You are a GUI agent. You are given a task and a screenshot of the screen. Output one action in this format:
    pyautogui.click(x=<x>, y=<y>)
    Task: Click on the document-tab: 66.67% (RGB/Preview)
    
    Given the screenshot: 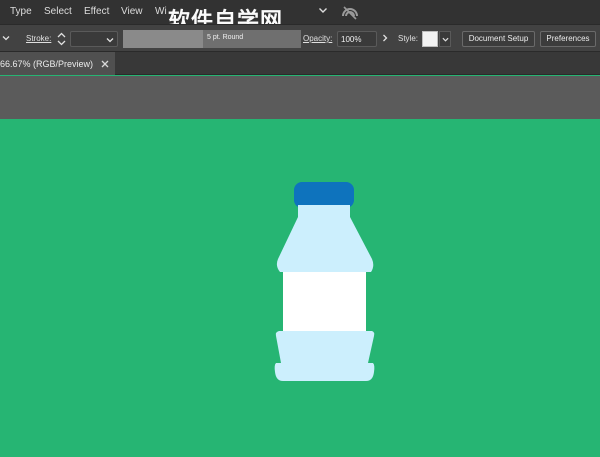 What is the action you would take?
    pyautogui.click(x=57, y=63)
    